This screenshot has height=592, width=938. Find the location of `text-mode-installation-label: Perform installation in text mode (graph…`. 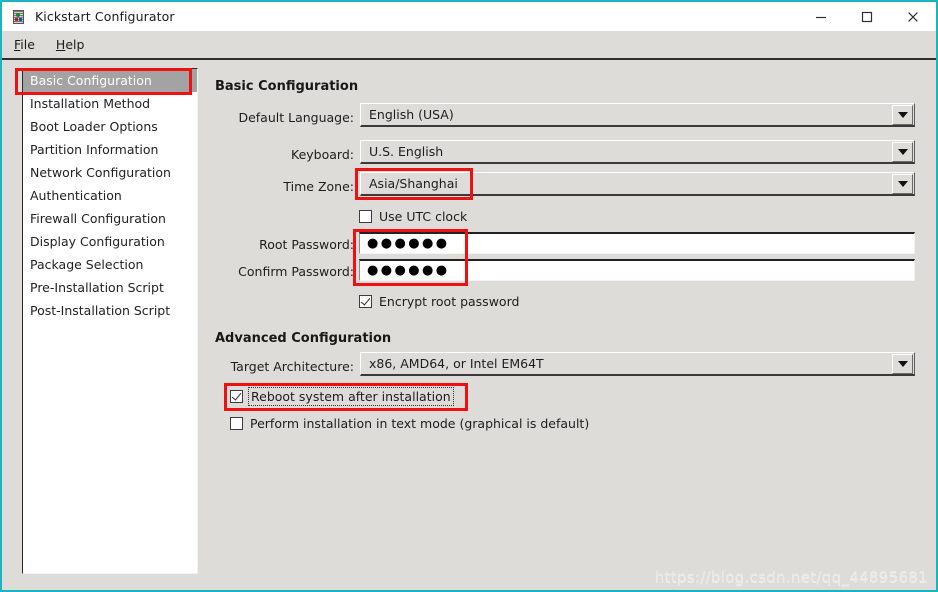

text-mode-installation-label: Perform installation in text mode (graph… is located at coordinates (420, 423).